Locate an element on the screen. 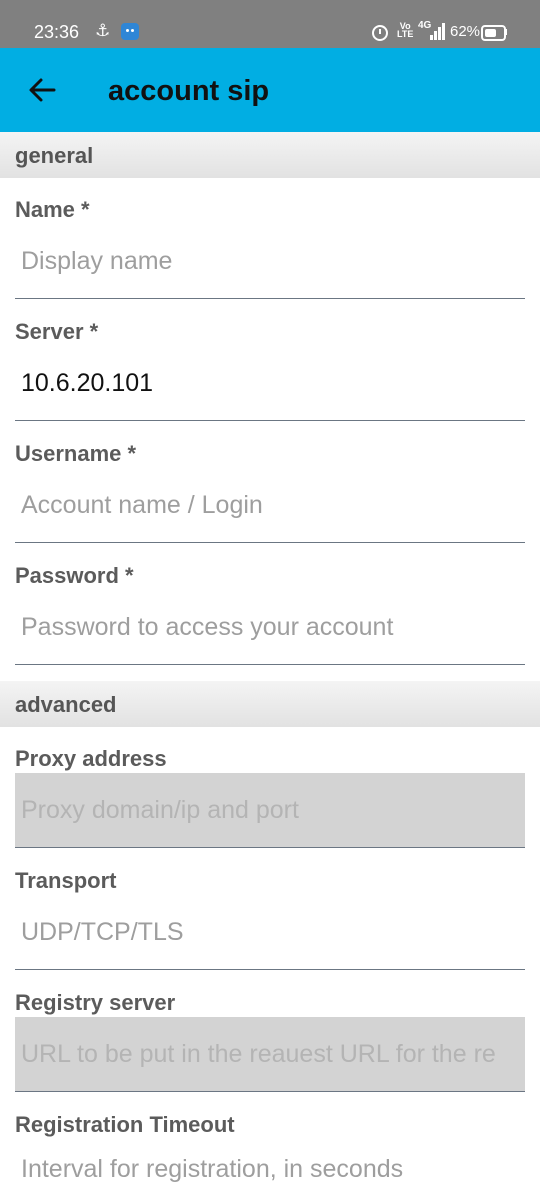  username-field is located at coordinates (270, 505).